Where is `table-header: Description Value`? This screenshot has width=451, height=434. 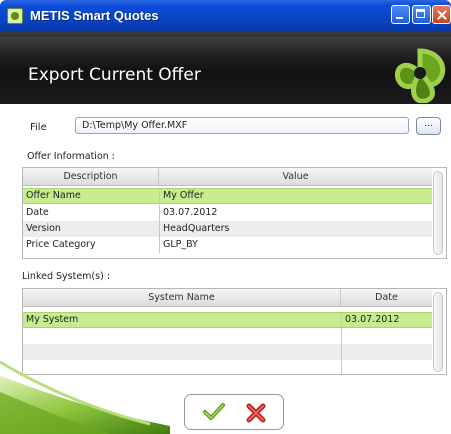
table-header: Description Value is located at coordinates (227, 177).